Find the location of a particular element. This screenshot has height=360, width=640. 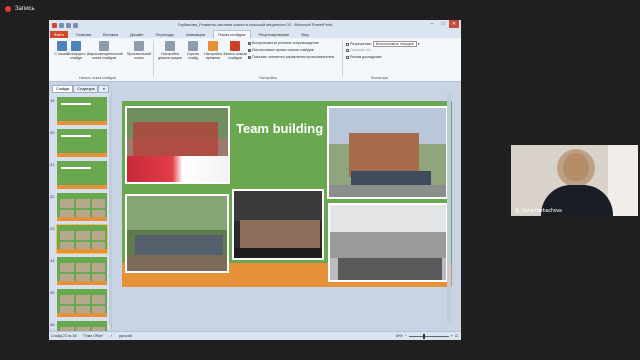

slide-thumbnail: 21 is located at coordinates (78, 175).